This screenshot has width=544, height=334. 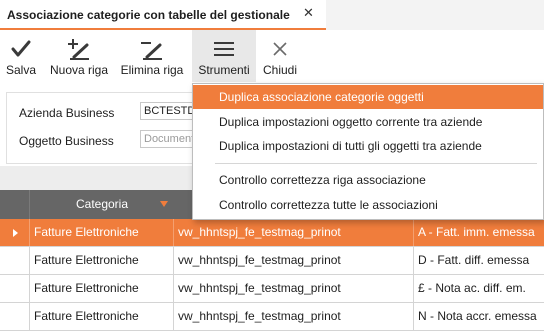 I want to click on current-row-arrow-icon, so click(x=15, y=233).